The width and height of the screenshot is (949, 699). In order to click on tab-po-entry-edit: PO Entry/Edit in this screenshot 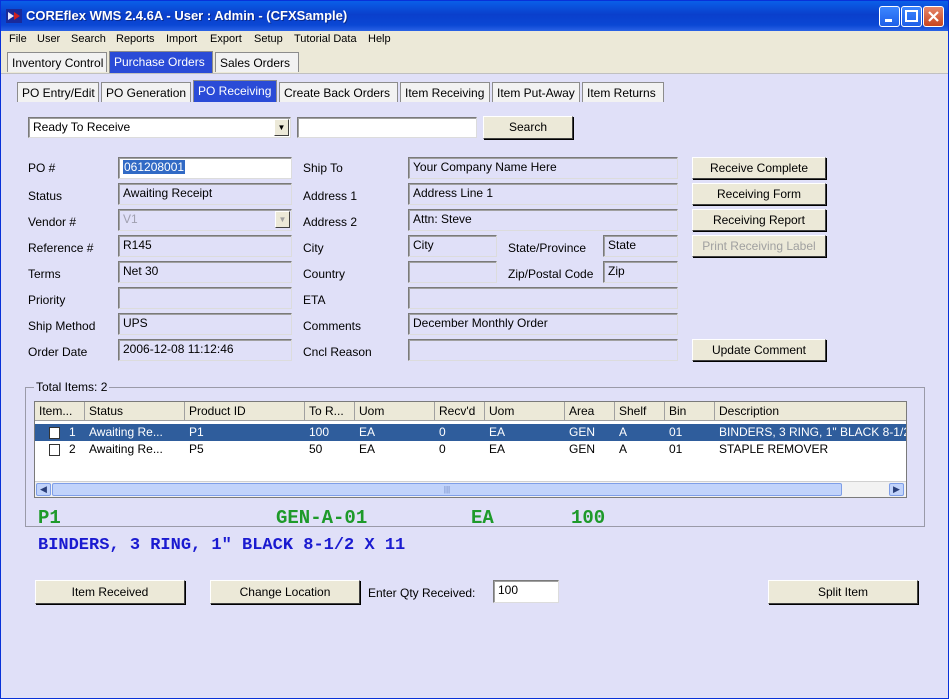, I will do `click(58, 92)`.